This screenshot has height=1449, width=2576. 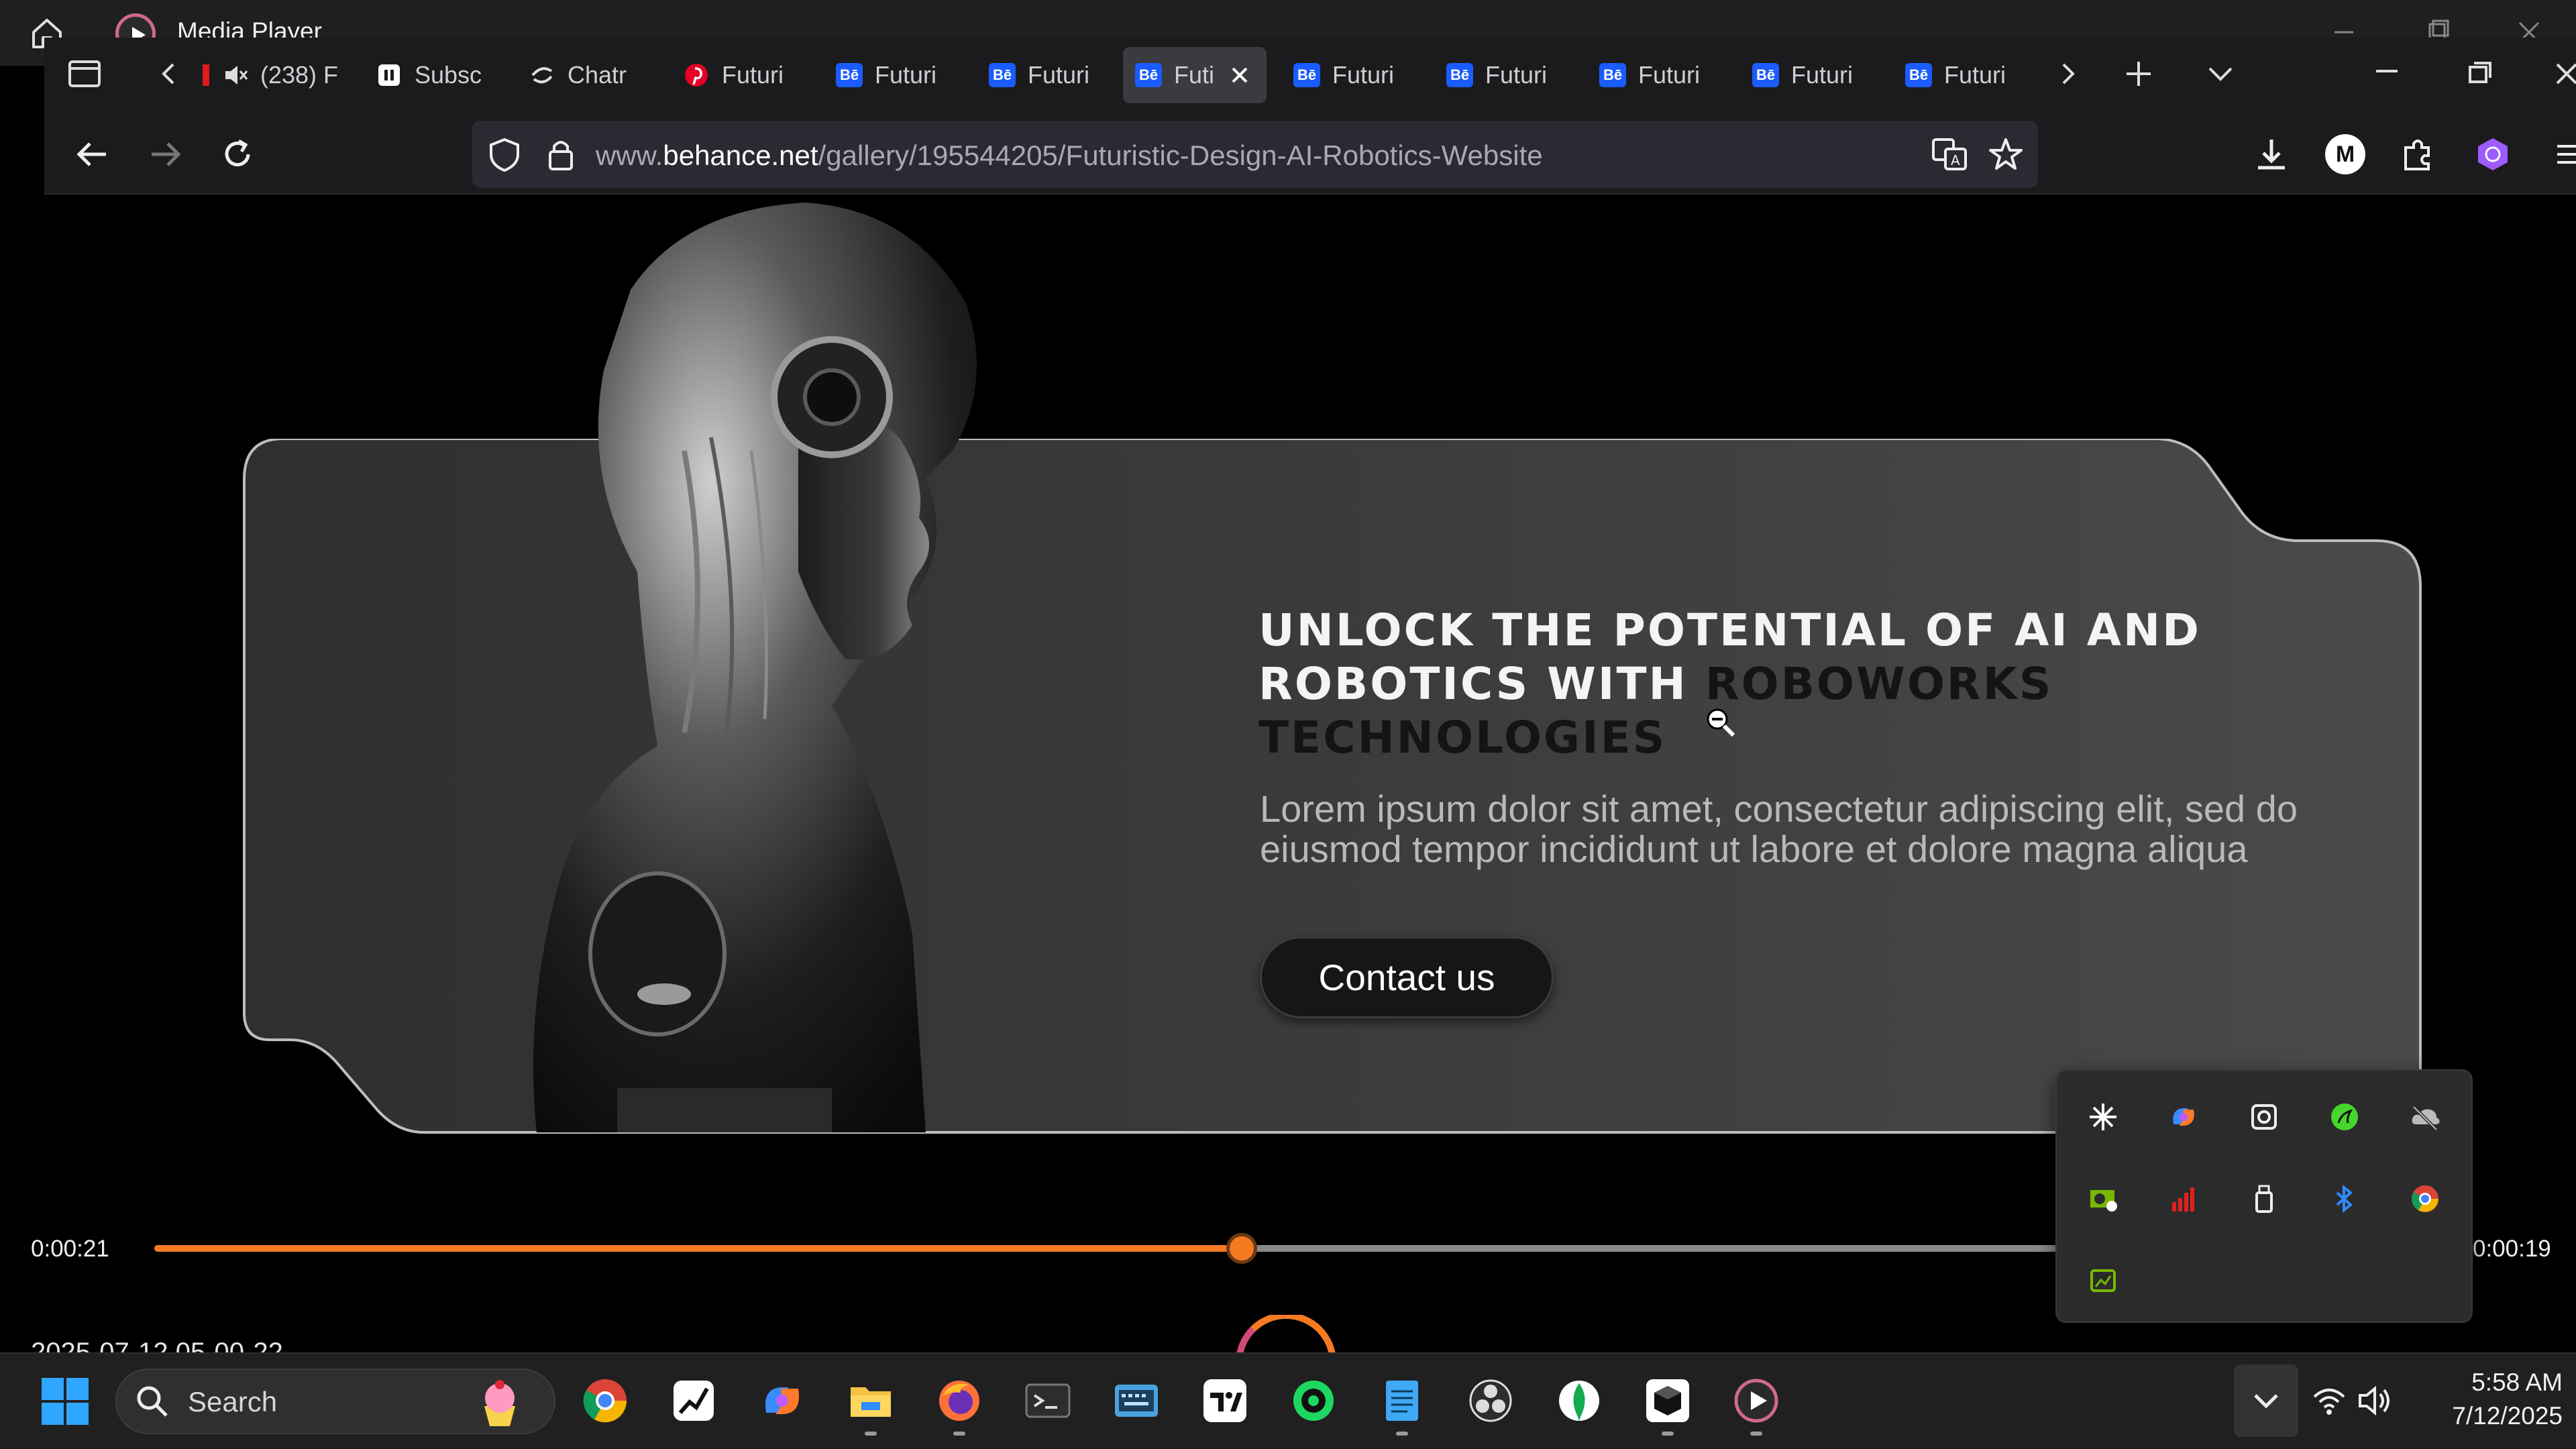 What do you see at coordinates (2344, 1198) in the screenshot?
I see `bluetooth-icon` at bounding box center [2344, 1198].